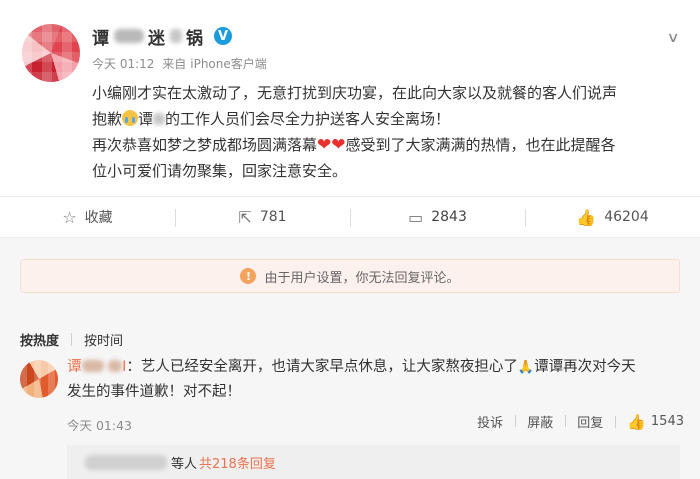  What do you see at coordinates (77, 339) in the screenshot?
I see `comment-sort-tabs: 按热度 按时间` at bounding box center [77, 339].